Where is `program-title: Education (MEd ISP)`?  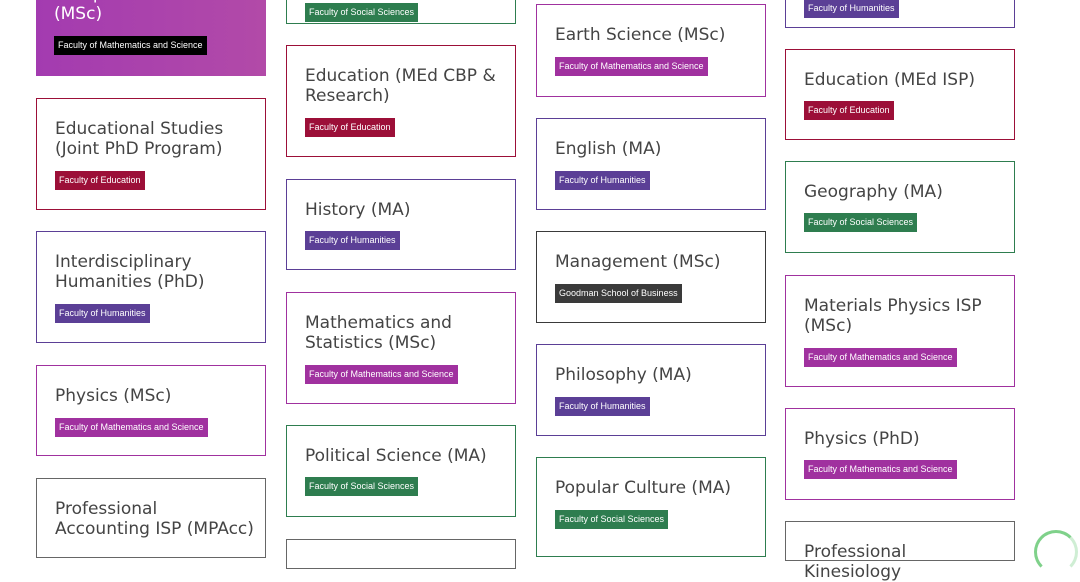 program-title: Education (MEd ISP) is located at coordinates (889, 80).